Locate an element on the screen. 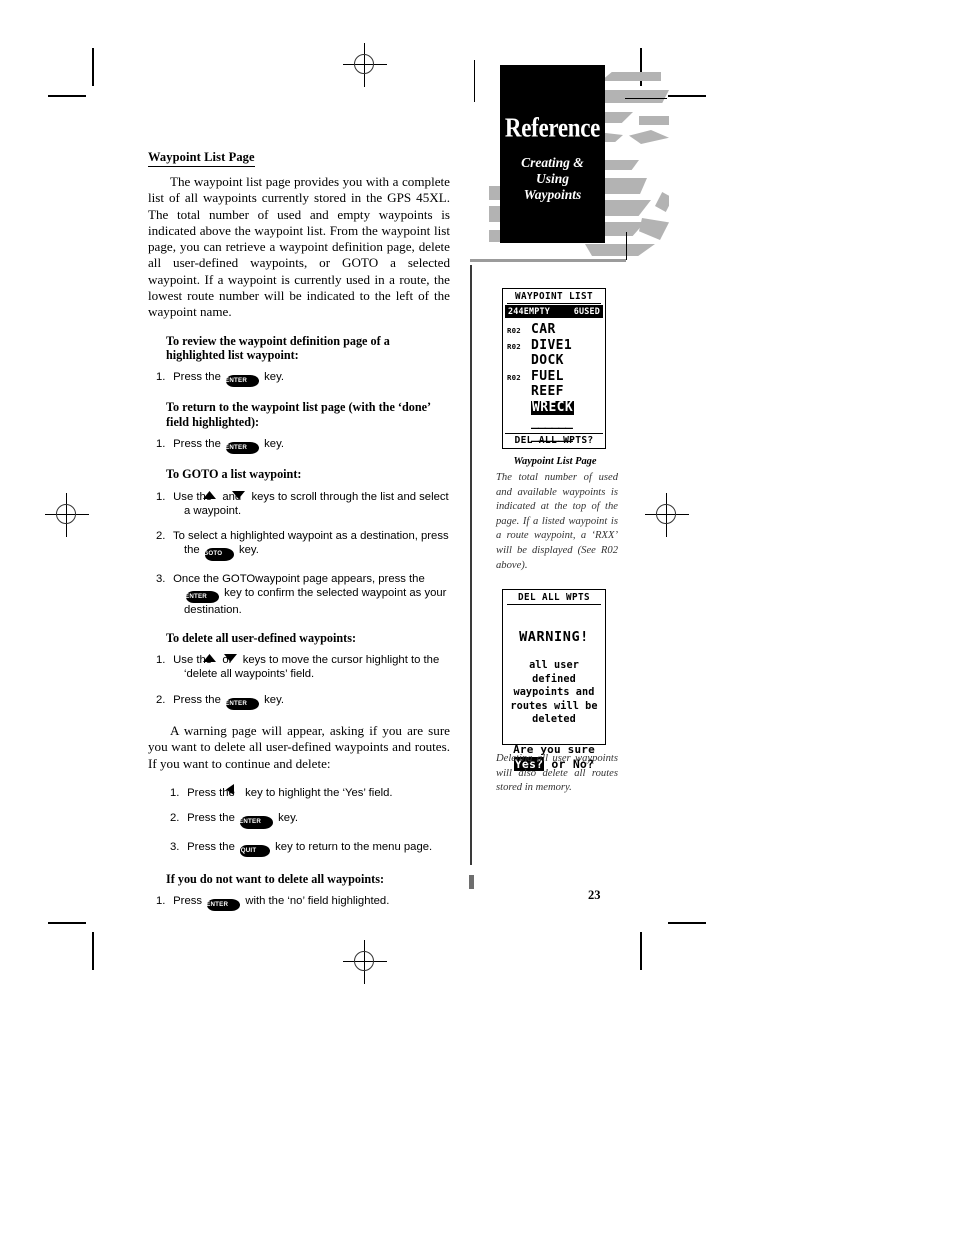 The width and height of the screenshot is (954, 1235). quit-key-icon: QUIT is located at coordinates (255, 851).